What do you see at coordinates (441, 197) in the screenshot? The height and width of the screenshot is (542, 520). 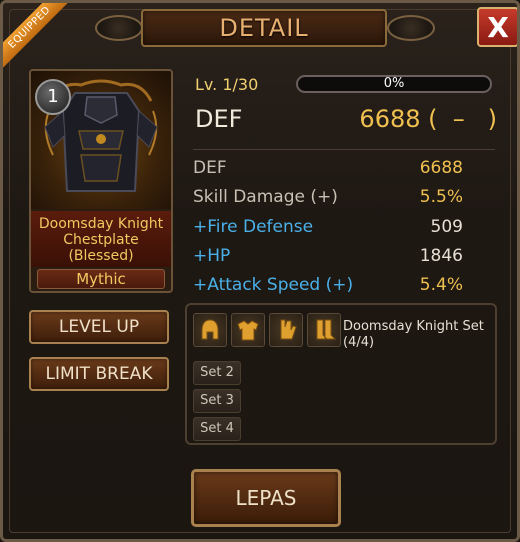 I see `stat-value: 5.5%` at bounding box center [441, 197].